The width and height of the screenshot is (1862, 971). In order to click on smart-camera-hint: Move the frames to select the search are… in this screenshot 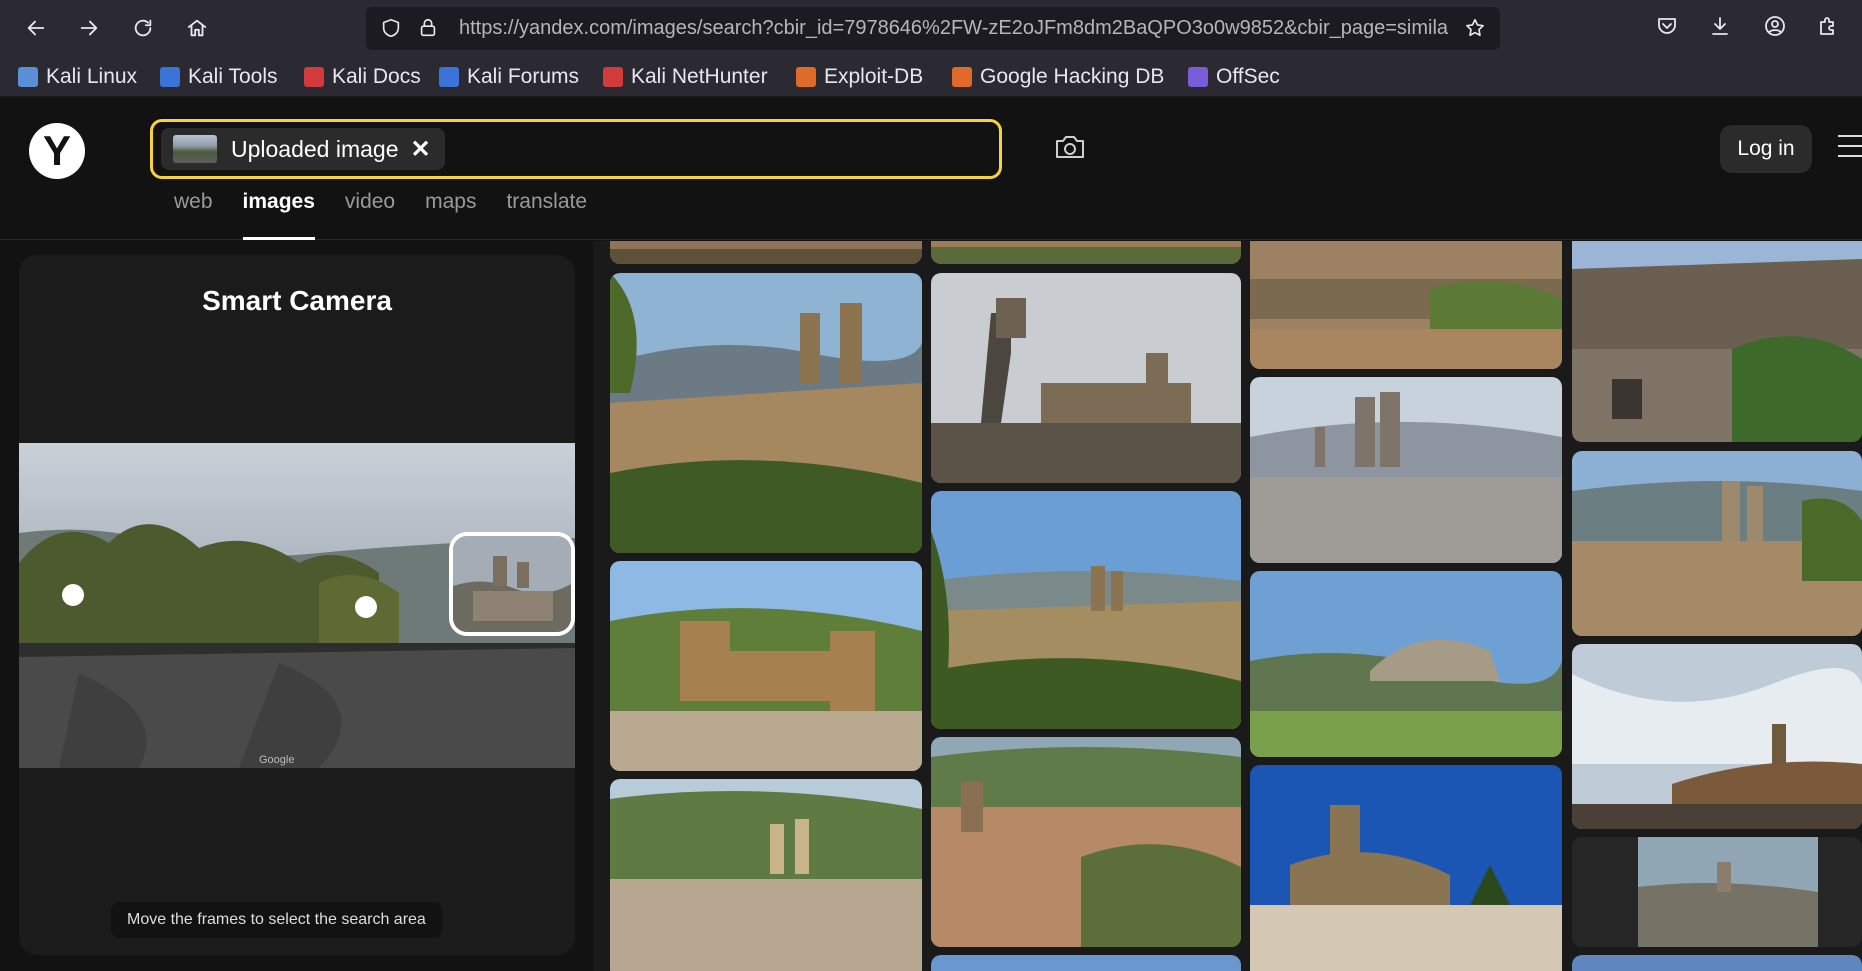, I will do `click(276, 920)`.